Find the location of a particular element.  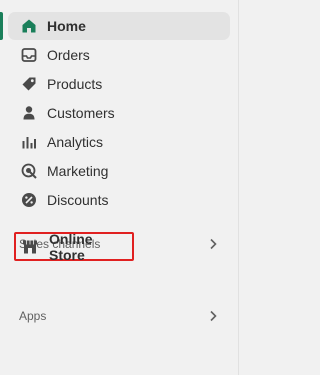

active-indicator is located at coordinates (1, 26).